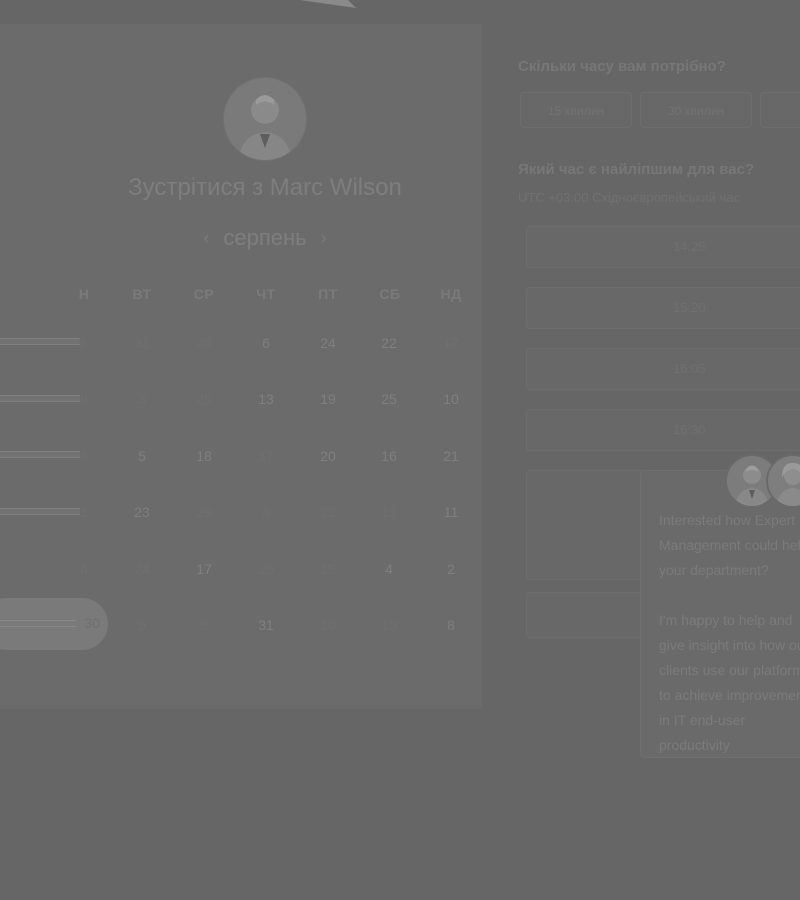 This screenshot has width=800, height=900. I want to click on weekday-label: СР, so click(204, 294).